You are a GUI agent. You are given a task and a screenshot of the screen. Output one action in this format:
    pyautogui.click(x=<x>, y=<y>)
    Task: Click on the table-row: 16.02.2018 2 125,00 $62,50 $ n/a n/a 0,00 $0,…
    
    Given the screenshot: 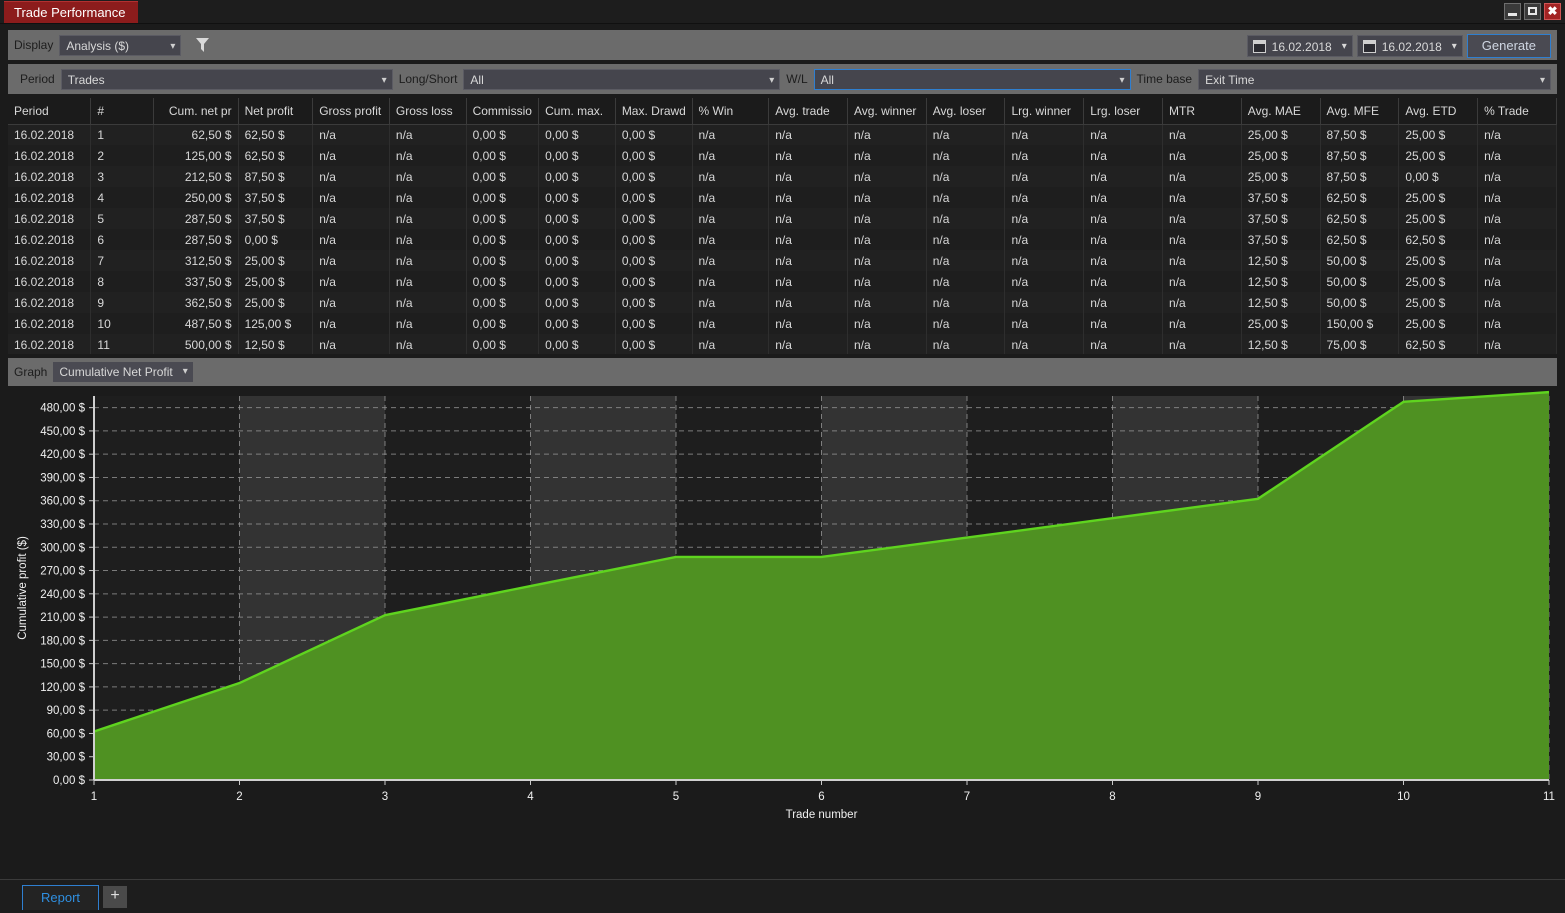 What is the action you would take?
    pyautogui.click(x=782, y=155)
    